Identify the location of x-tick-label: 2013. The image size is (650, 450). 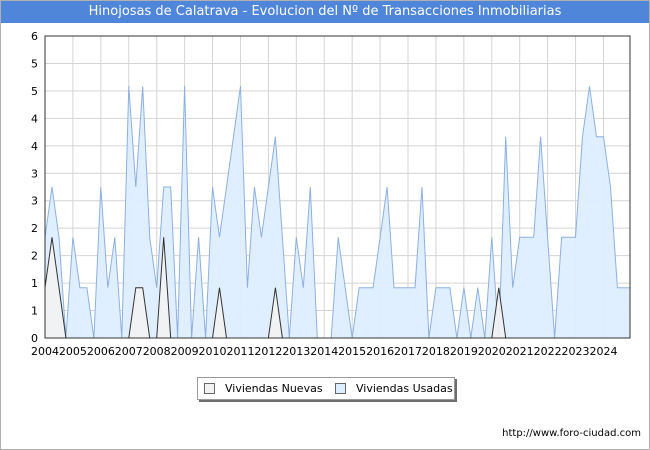
(296, 351).